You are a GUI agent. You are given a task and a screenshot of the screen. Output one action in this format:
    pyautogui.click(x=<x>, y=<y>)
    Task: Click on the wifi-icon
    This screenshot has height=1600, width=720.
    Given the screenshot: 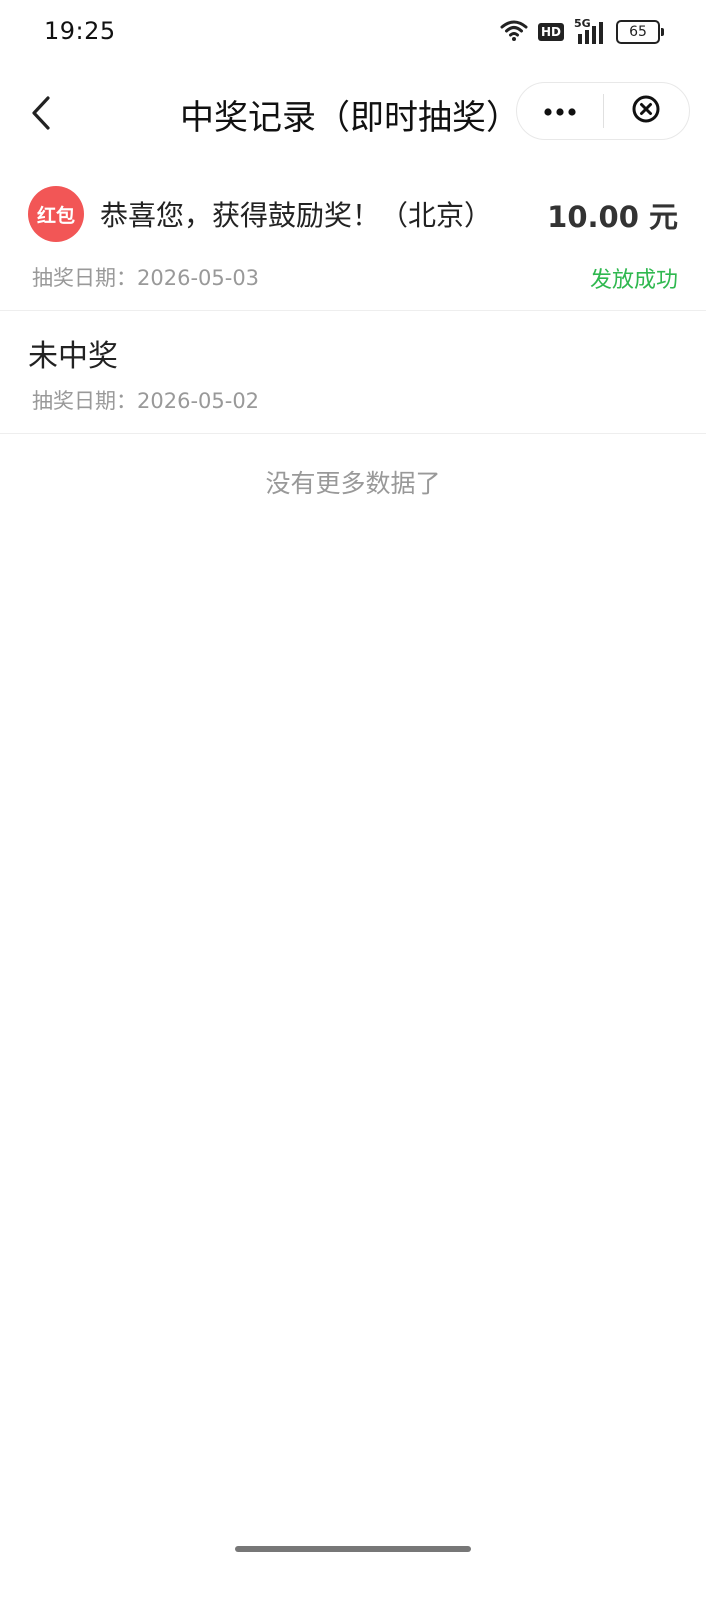 What is the action you would take?
    pyautogui.click(x=514, y=32)
    